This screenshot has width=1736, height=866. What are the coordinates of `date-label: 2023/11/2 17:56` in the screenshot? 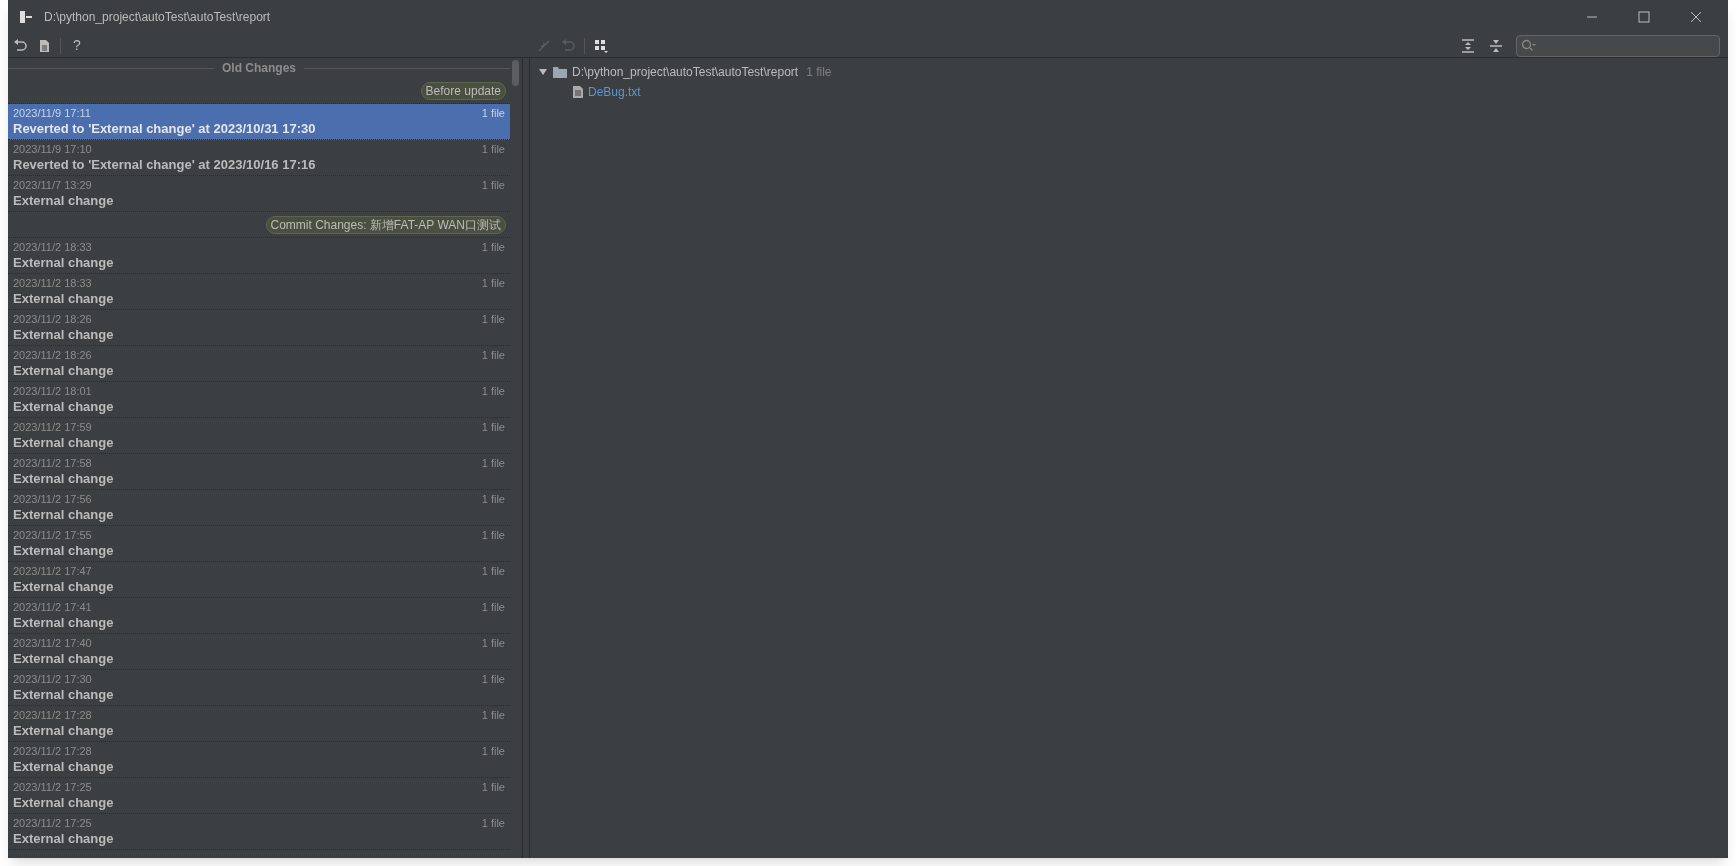 It's located at (52, 499).